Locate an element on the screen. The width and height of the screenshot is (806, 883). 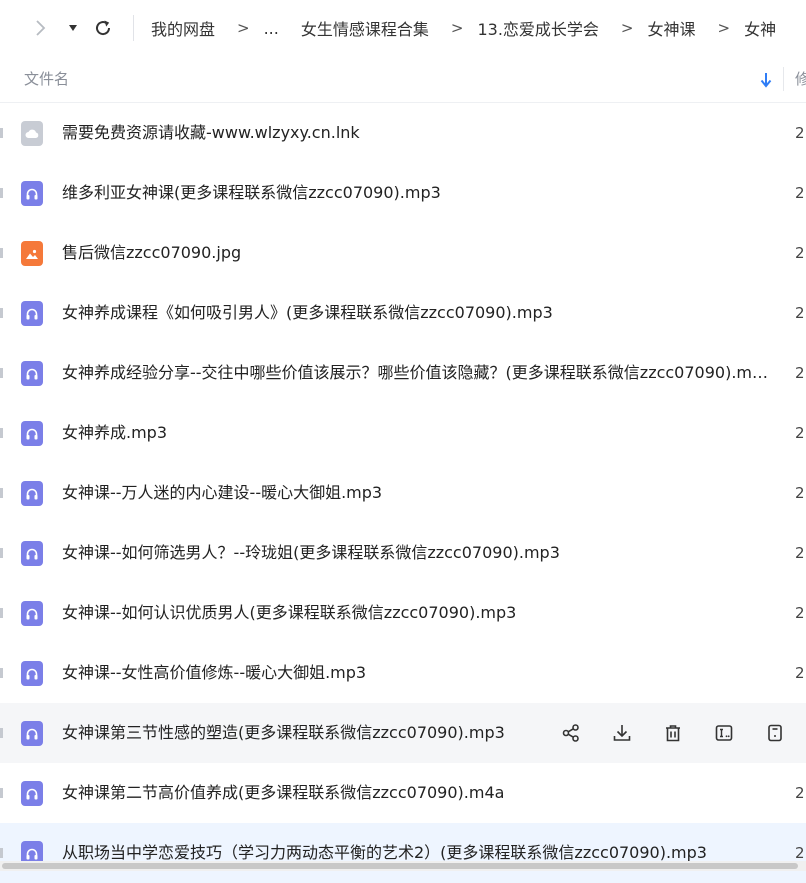
file-name: 需要免费资源请收藏-www.wlzyxy.cn.lnk is located at coordinates (211, 132).